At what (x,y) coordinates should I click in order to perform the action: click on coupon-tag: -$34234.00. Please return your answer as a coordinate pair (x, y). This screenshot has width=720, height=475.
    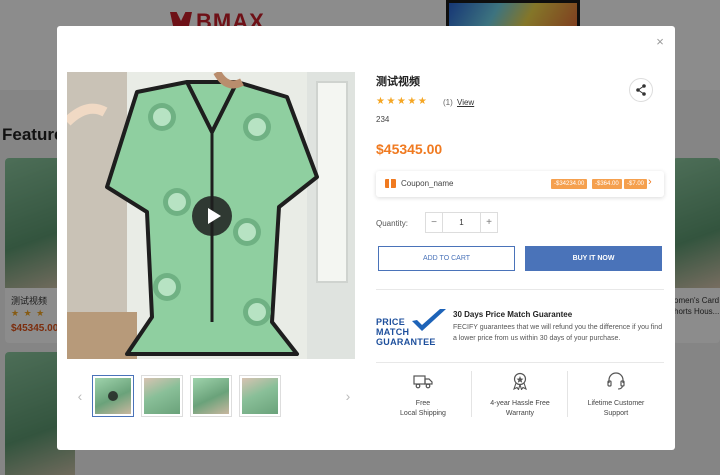
    Looking at the image, I should click on (569, 184).